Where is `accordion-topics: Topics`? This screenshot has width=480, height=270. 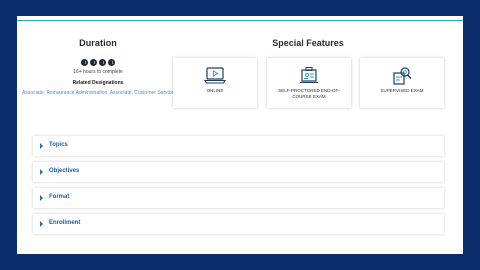
accordion-topics: Topics is located at coordinates (238, 146).